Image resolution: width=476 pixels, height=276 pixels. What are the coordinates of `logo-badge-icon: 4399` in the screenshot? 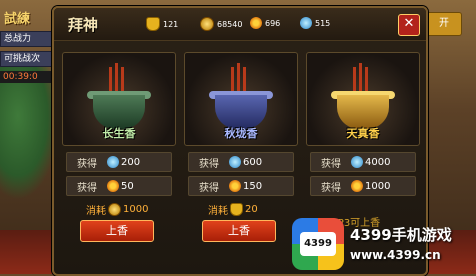 It's located at (318, 244).